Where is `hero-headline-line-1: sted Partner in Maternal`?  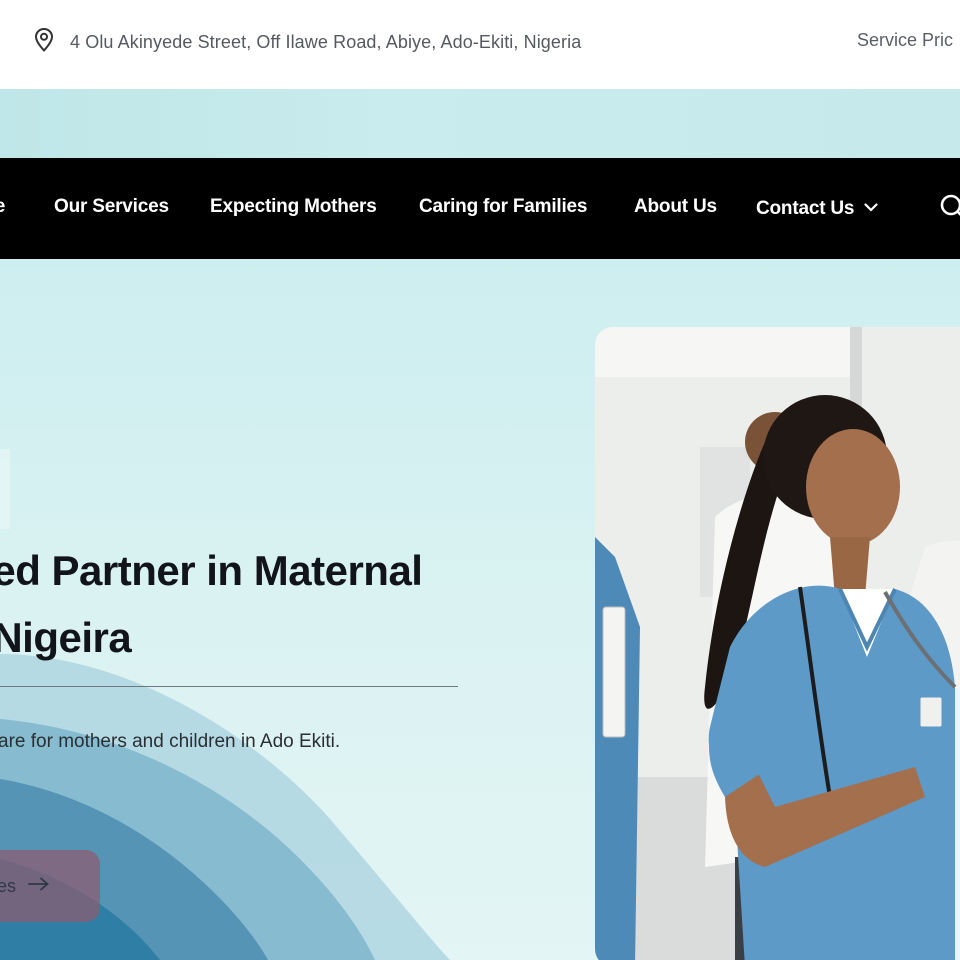
hero-headline-line-1: sted Partner in Maternal is located at coordinates (211, 570).